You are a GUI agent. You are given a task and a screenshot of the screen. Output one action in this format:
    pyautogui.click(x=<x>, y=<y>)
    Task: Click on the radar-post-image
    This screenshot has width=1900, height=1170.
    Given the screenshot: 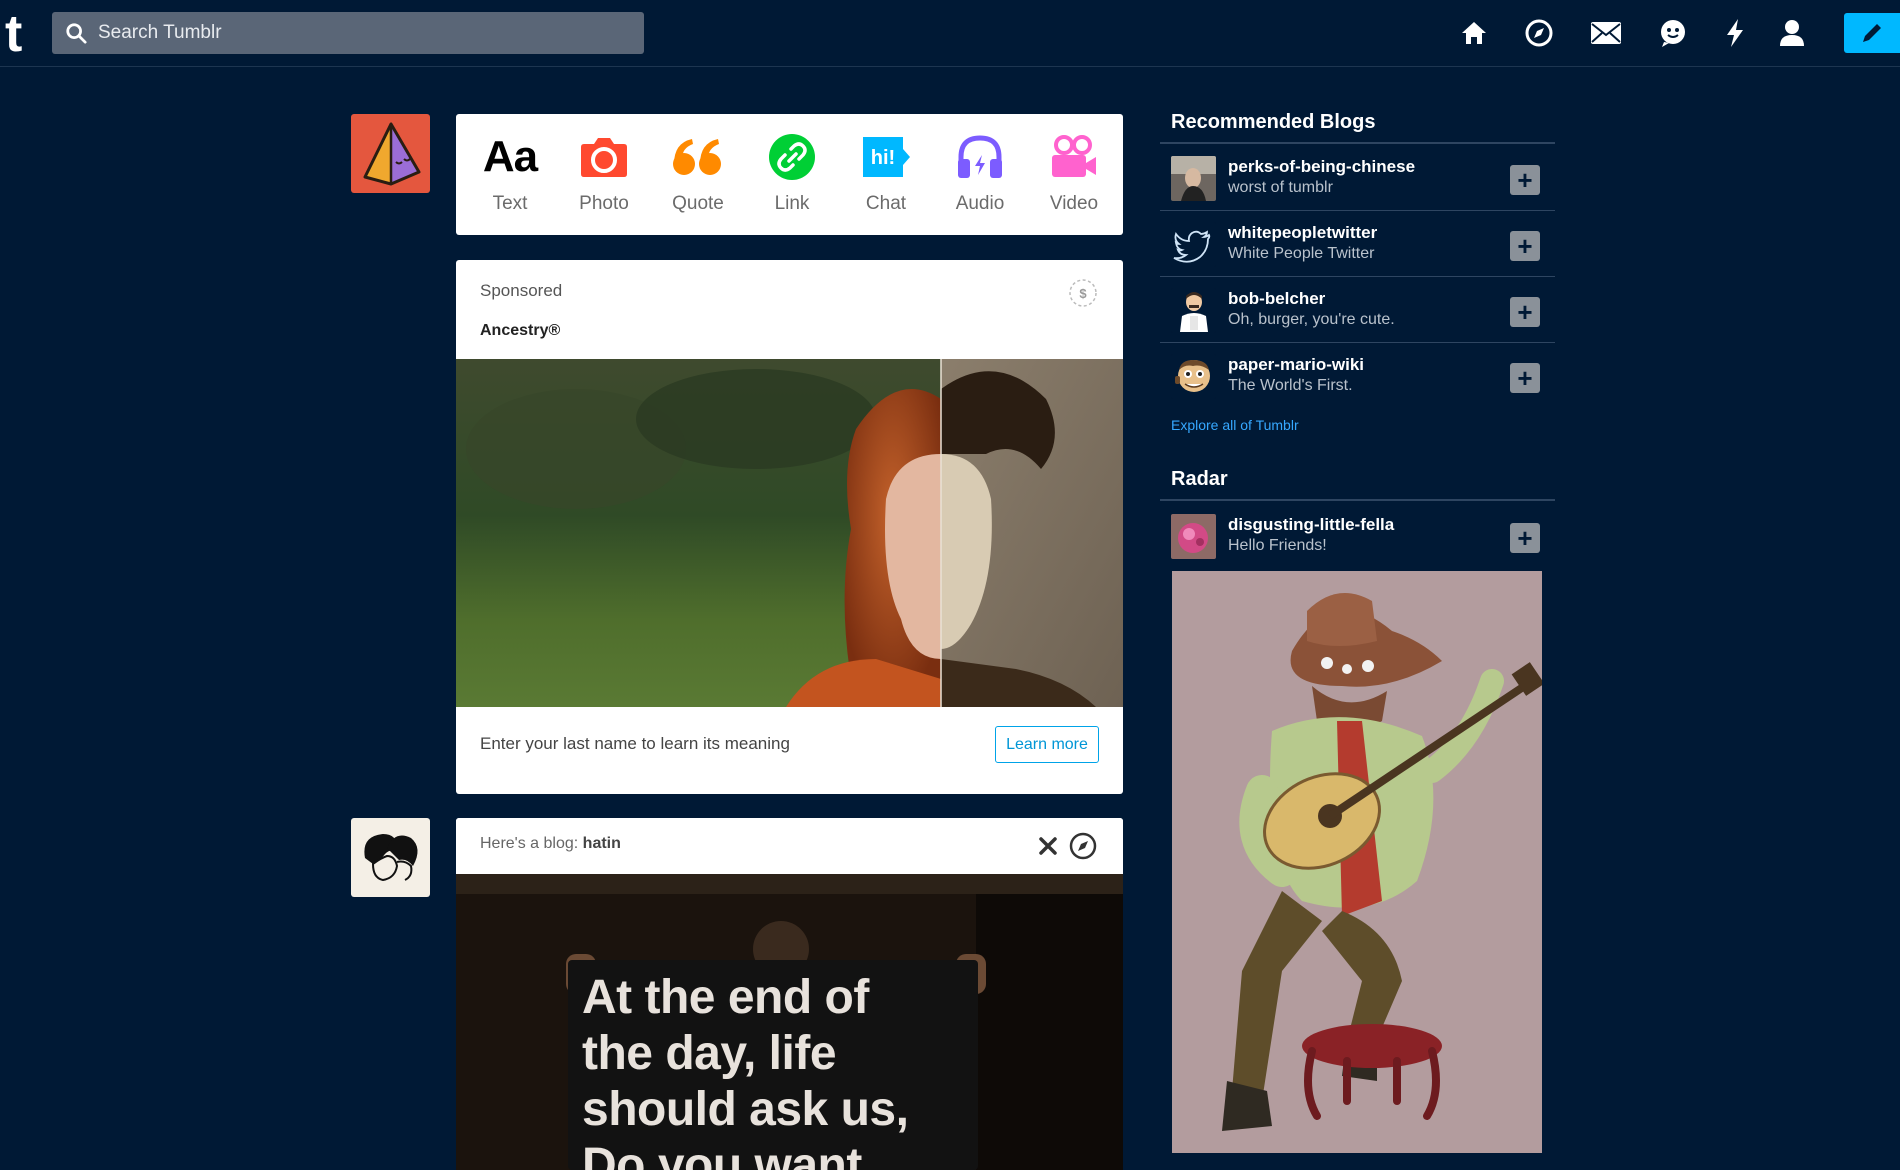 What is the action you would take?
    pyautogui.click(x=1357, y=862)
    